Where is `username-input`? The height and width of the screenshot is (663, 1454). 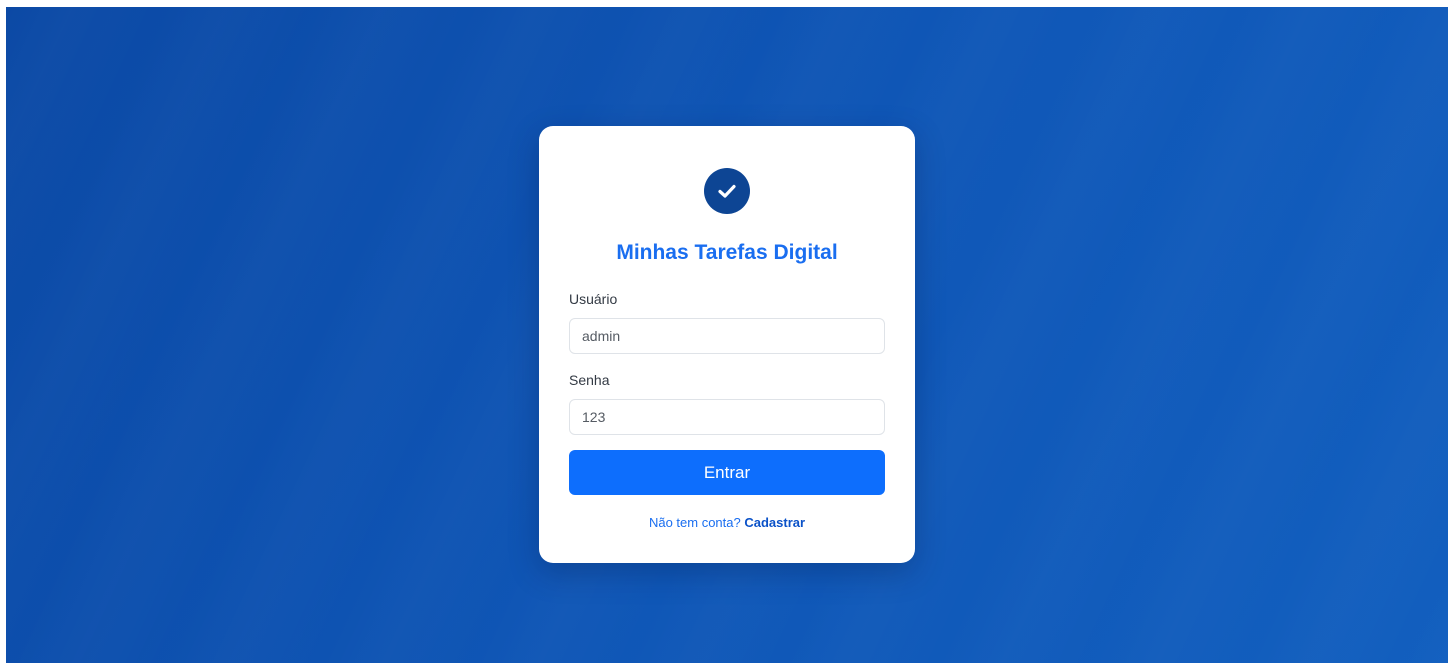
username-input is located at coordinates (727, 336).